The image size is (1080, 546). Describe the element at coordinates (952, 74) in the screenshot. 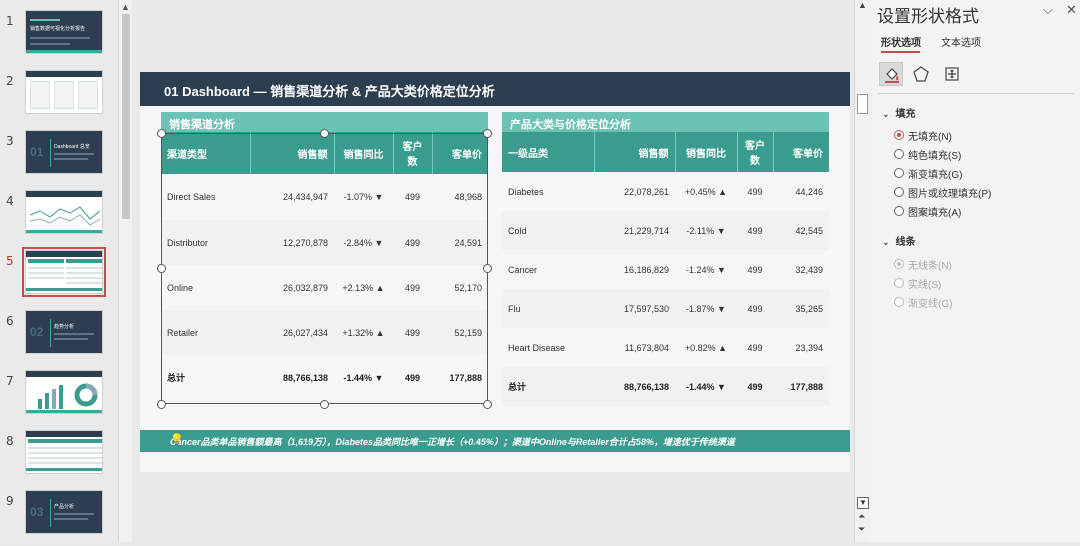

I see `size-properties-icon` at that location.